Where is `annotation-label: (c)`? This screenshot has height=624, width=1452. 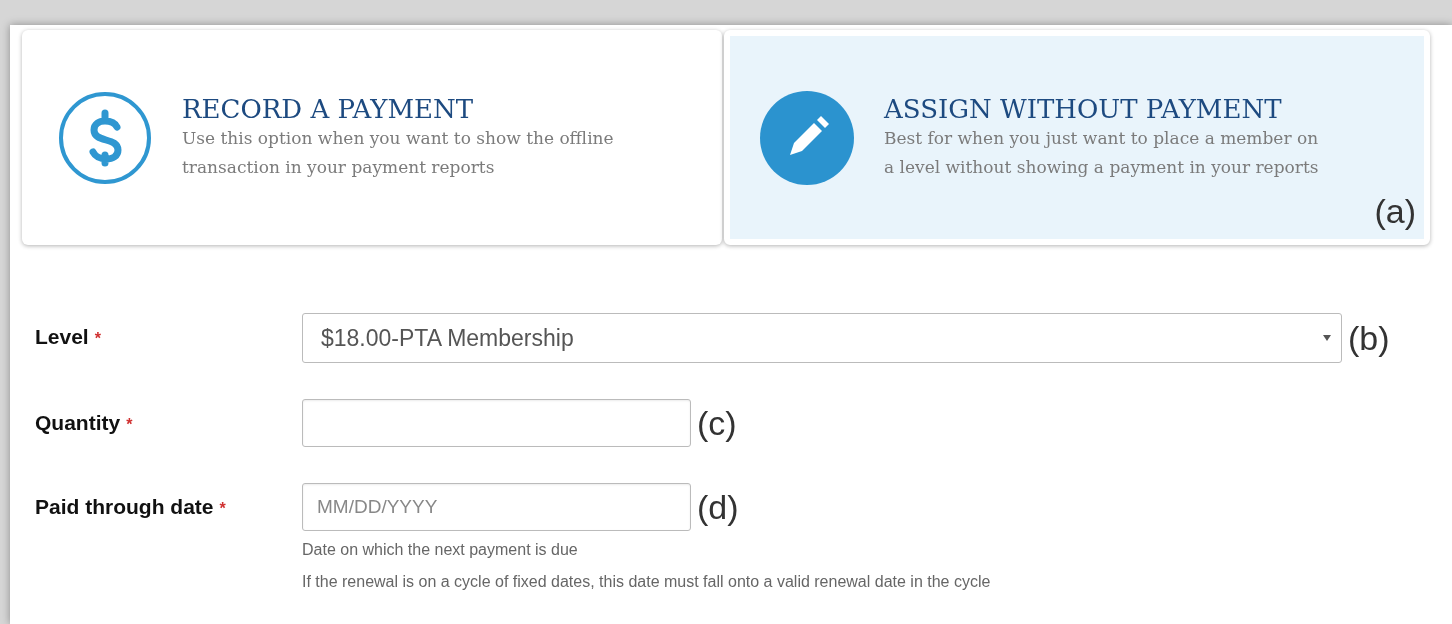
annotation-label: (c) is located at coordinates (717, 423).